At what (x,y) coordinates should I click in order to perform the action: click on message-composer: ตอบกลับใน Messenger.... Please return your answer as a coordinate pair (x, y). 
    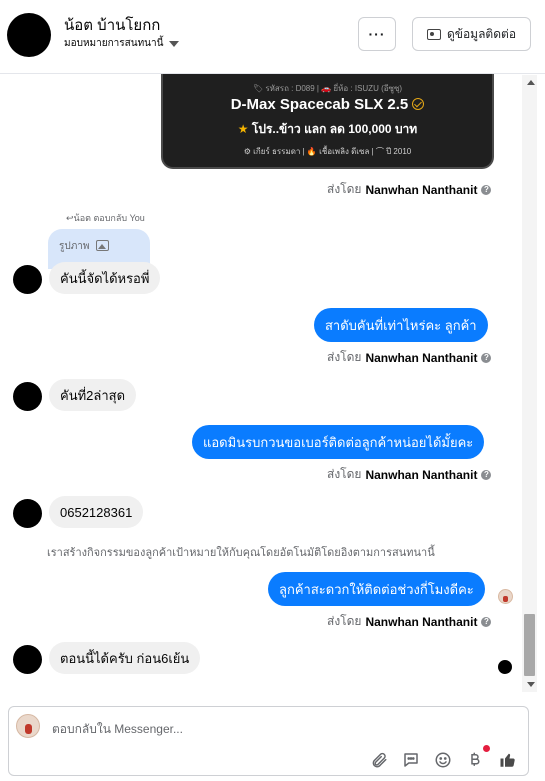
    Looking at the image, I should click on (268, 741).